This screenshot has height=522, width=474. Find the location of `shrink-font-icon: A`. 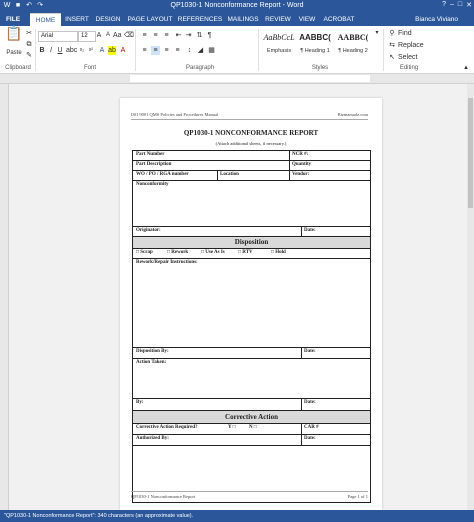

shrink-font-icon: A is located at coordinates (108, 35).